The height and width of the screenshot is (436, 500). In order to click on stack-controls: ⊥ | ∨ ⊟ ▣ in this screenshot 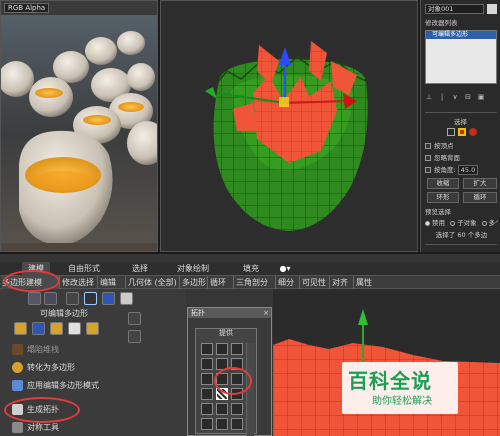, I will do `click(455, 97)`.